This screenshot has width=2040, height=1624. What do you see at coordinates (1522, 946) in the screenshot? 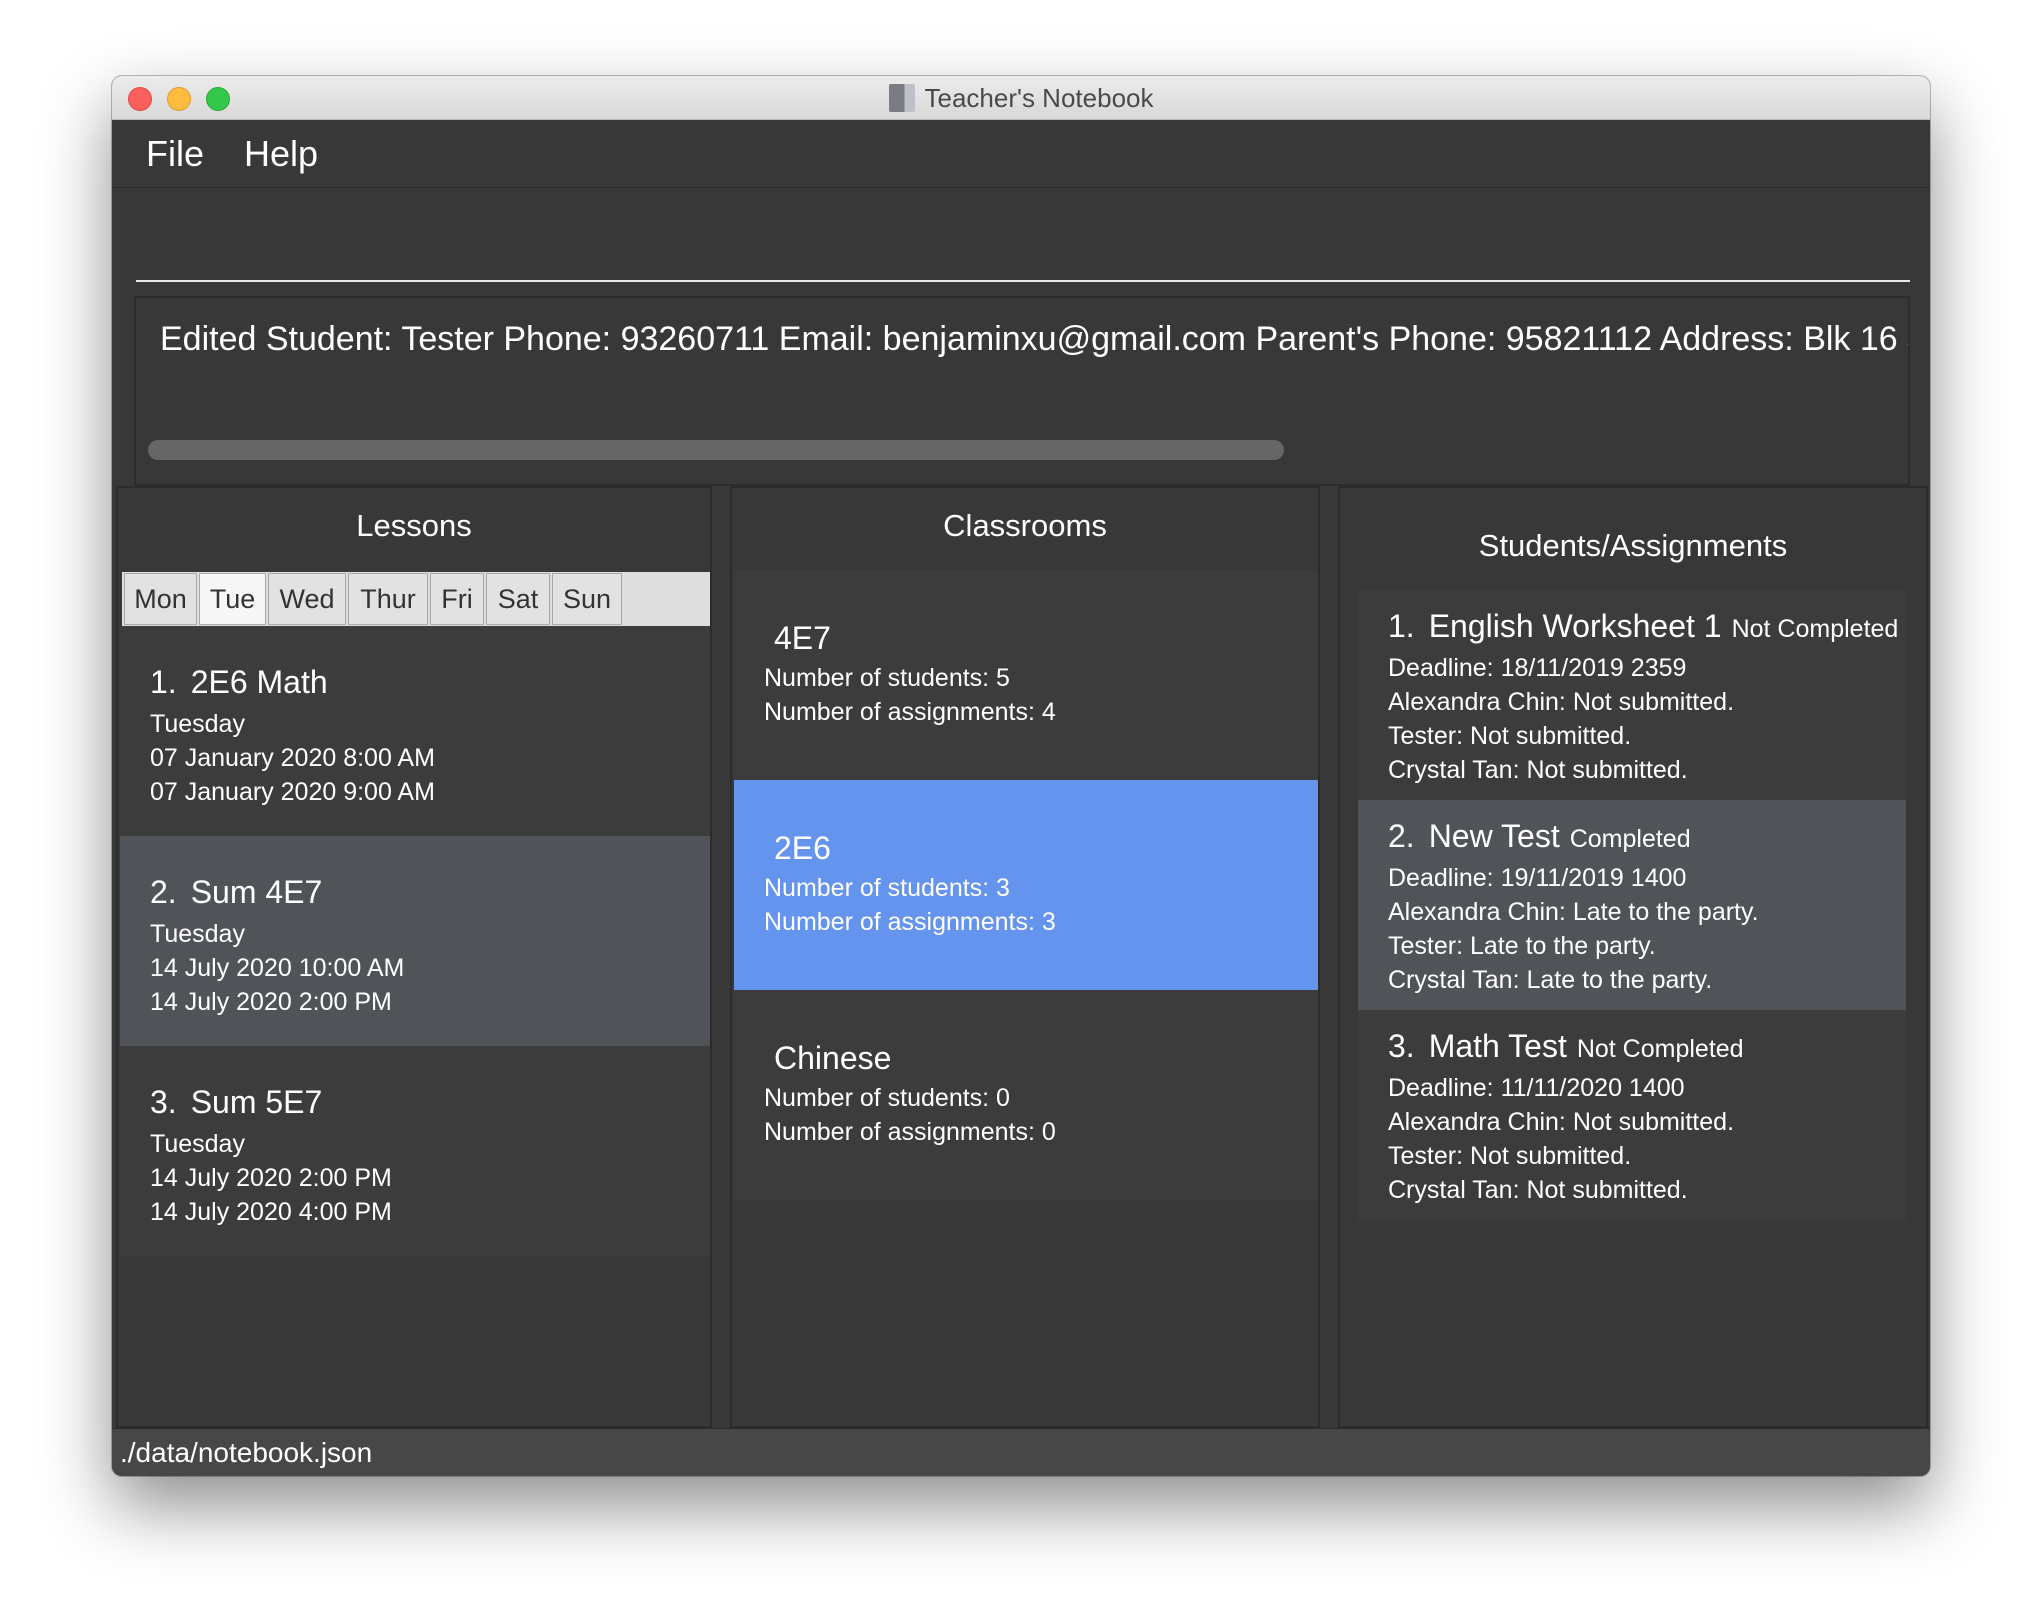
I see `submission-line: Tester: Late to the party.` at bounding box center [1522, 946].